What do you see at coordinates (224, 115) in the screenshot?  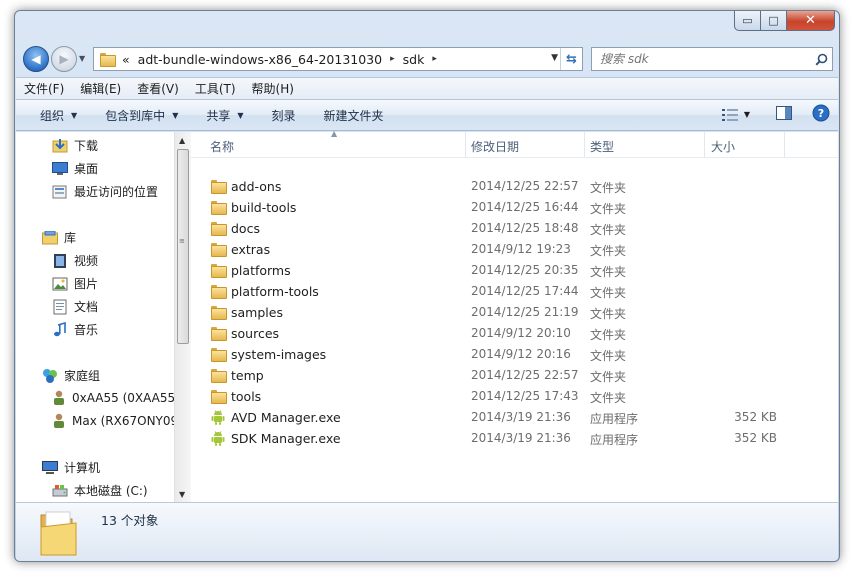 I see `share-button: 共享 ▼` at bounding box center [224, 115].